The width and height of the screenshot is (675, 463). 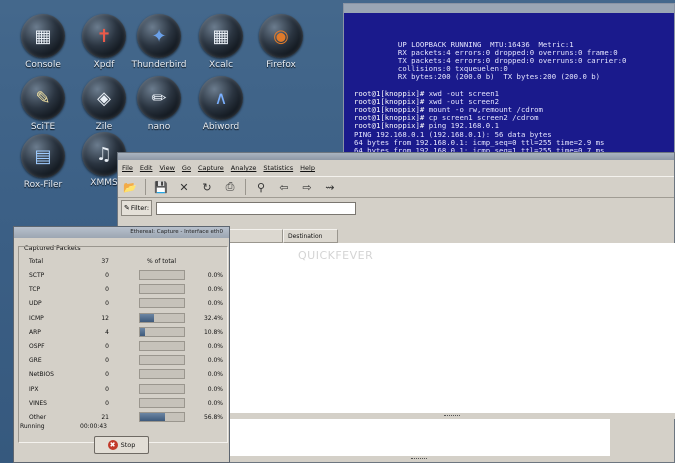 I want to click on menu-capture: Capture, so click(x=211, y=168).